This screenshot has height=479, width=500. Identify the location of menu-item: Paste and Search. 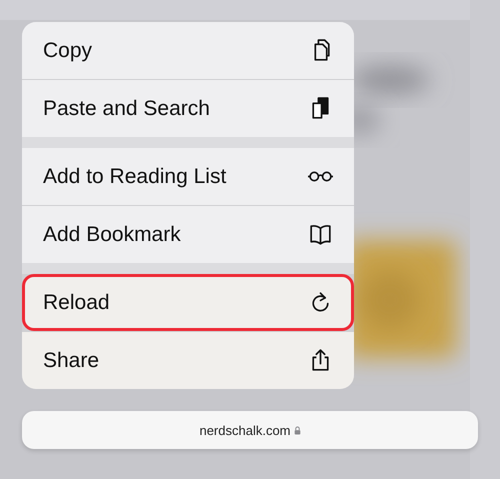
(188, 108).